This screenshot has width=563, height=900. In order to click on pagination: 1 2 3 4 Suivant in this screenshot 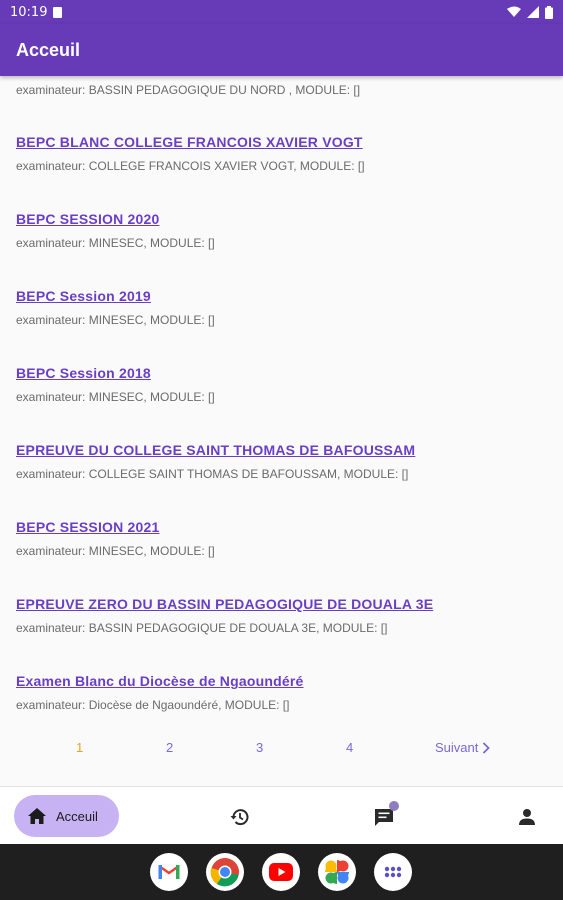, I will do `click(281, 752)`.